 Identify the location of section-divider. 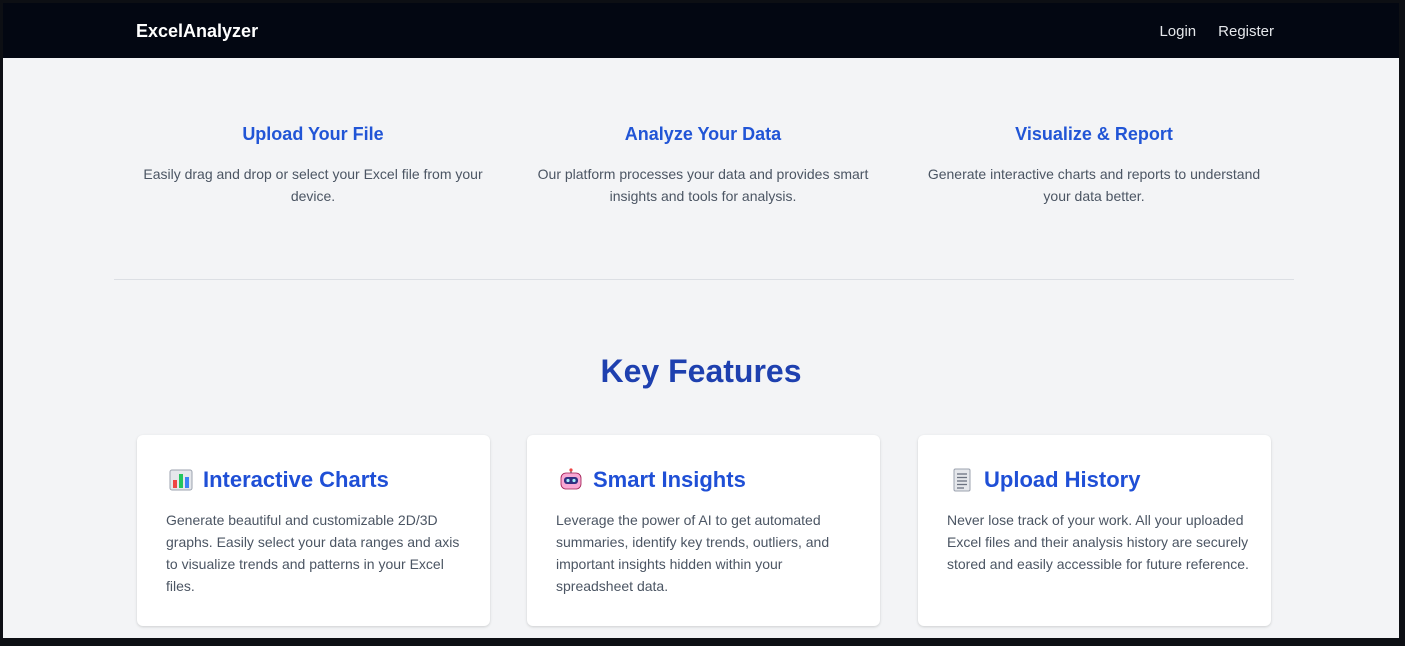
(704, 279).